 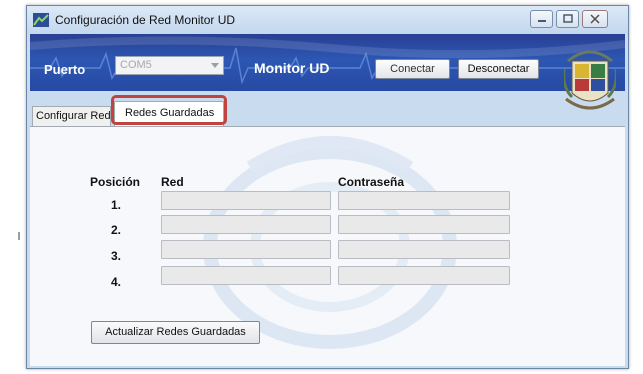 What do you see at coordinates (371, 182) in the screenshot?
I see `column-header-password: Contraseña` at bounding box center [371, 182].